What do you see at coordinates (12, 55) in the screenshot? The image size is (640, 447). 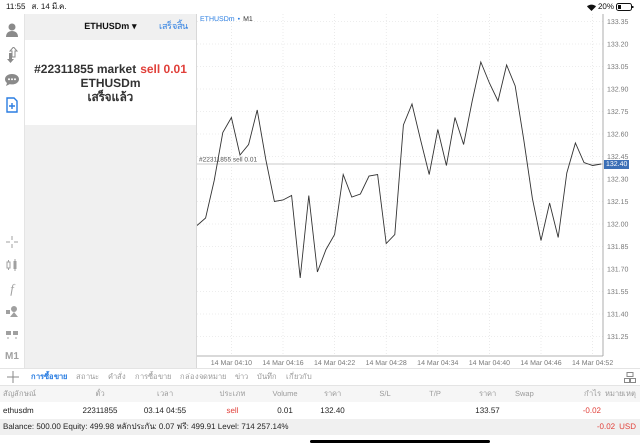 I see `arrows-icon` at bounding box center [12, 55].